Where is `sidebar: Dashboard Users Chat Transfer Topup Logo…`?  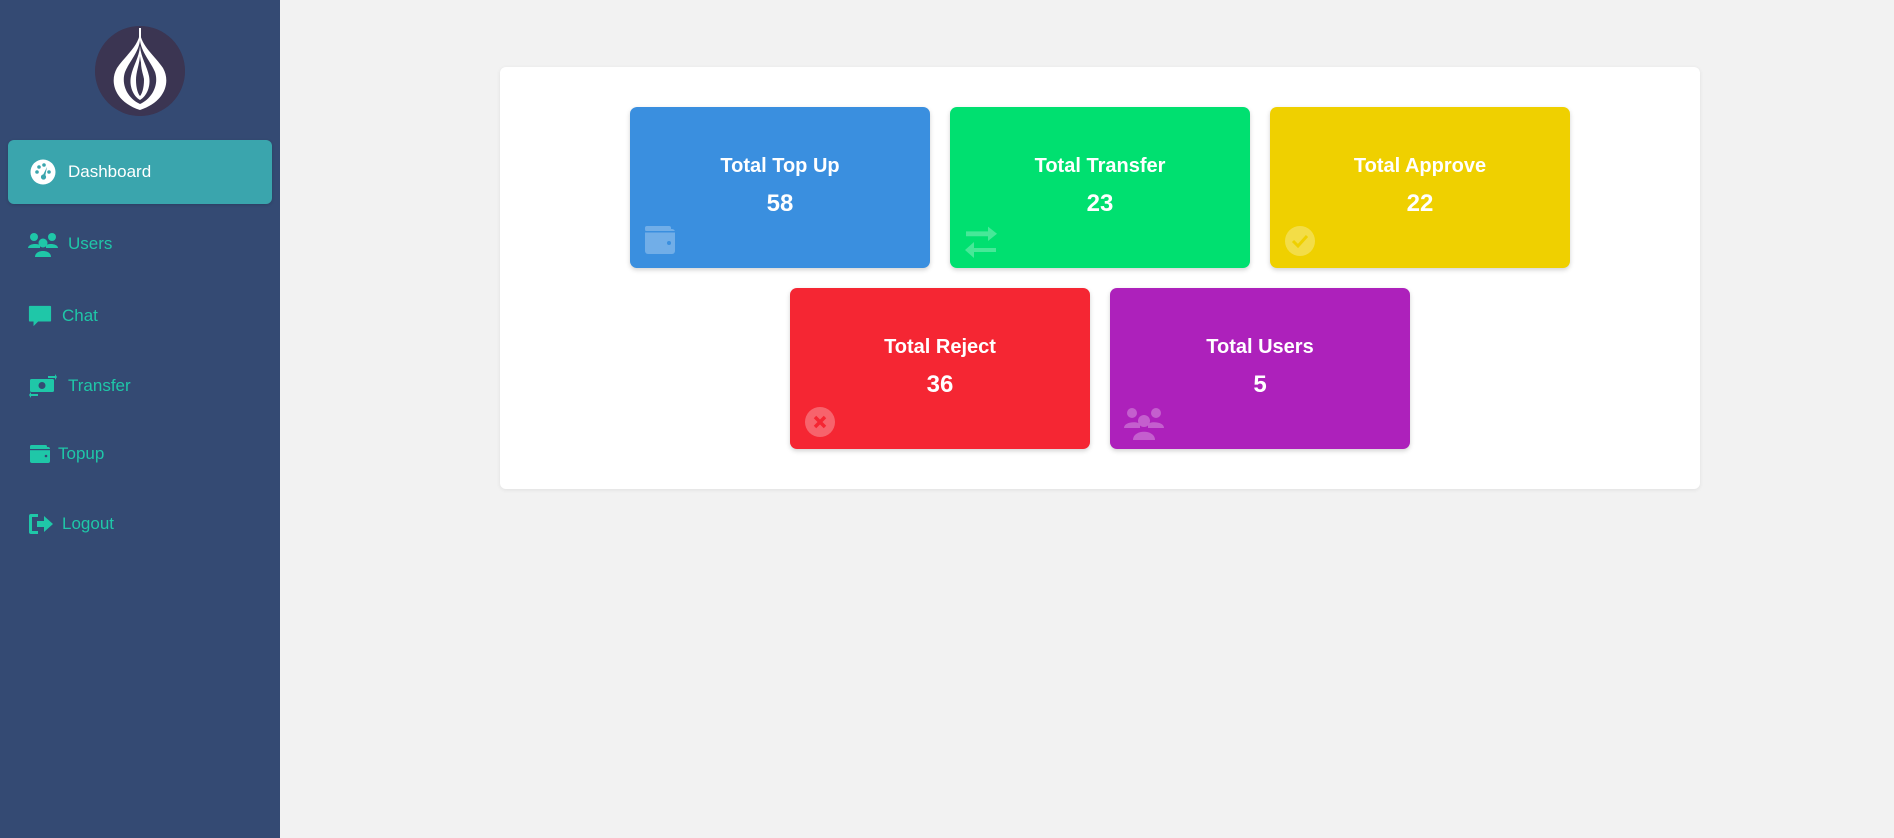 sidebar: Dashboard Users Chat Transfer Topup Logo… is located at coordinates (140, 419).